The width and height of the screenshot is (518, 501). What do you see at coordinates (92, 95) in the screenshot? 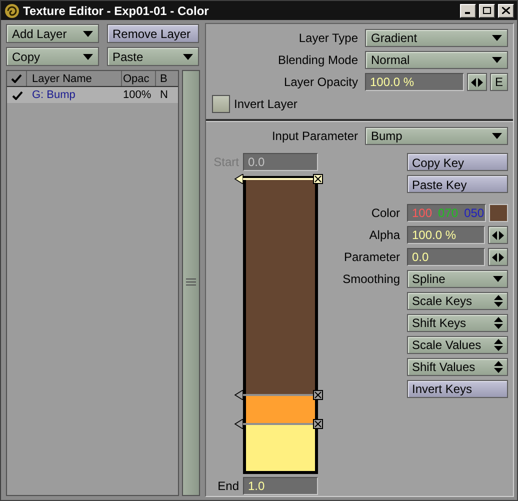
I see `layer-row: G: Bump 100% N` at bounding box center [92, 95].